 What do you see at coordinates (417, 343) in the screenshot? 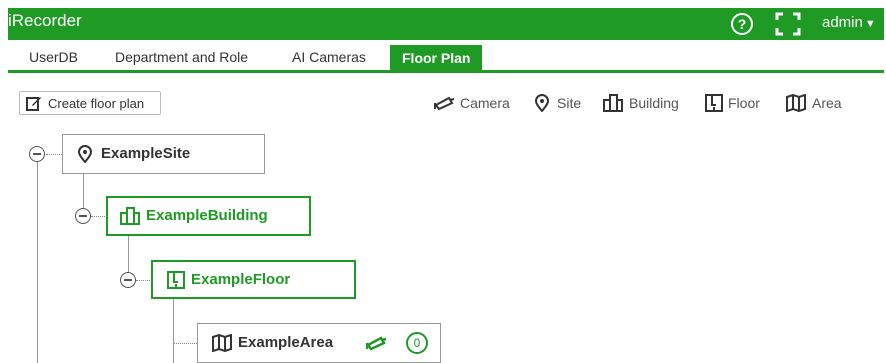
I see `camera-count-badge: 0` at bounding box center [417, 343].